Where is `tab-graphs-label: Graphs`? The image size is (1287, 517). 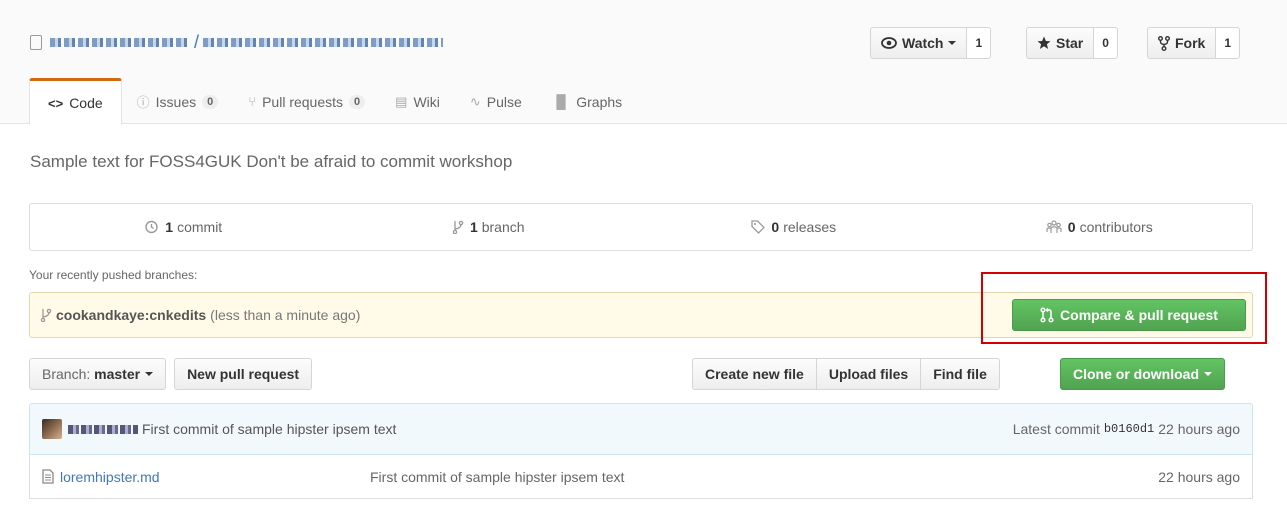 tab-graphs-label: Graphs is located at coordinates (599, 101).